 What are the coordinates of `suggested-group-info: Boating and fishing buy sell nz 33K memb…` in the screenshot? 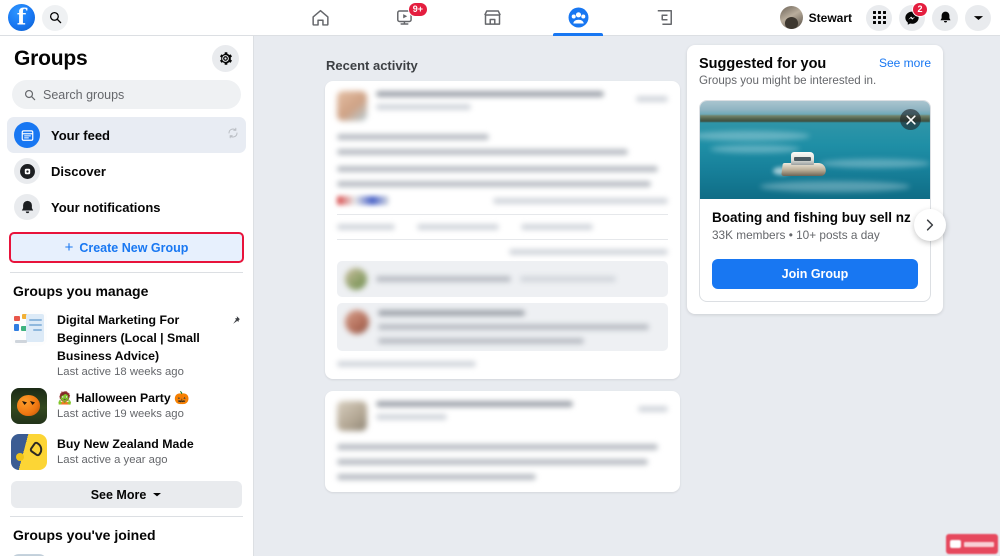 It's located at (815, 220).